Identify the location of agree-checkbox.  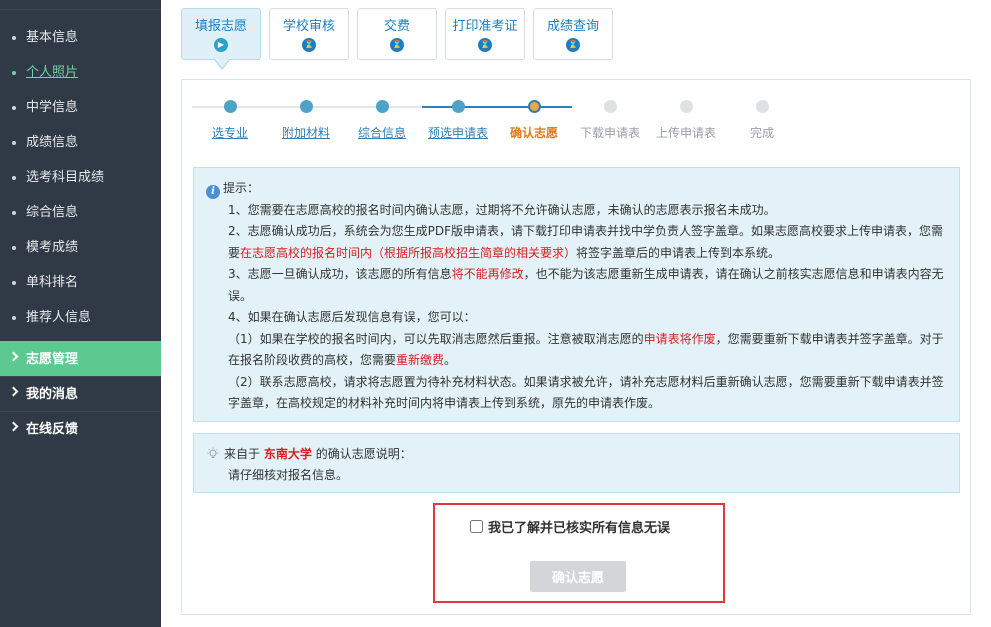
(476, 526).